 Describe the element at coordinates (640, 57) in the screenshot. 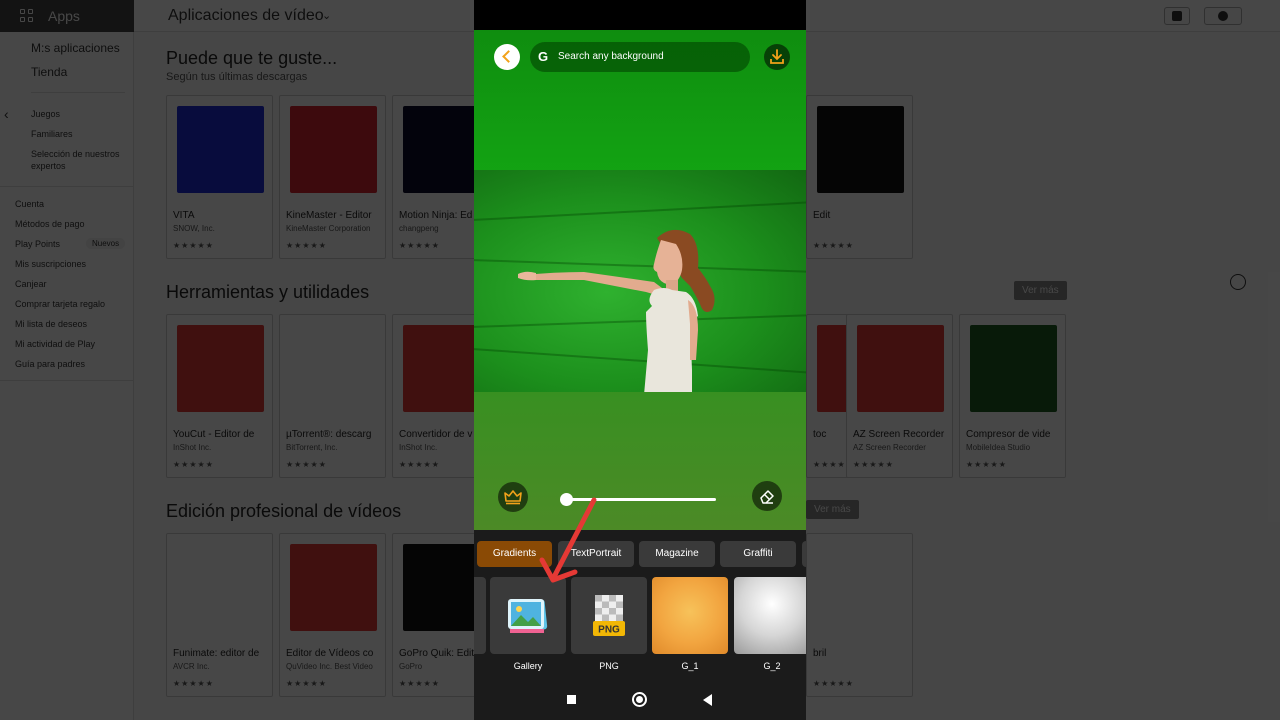

I see `background-search-input: G Search any background` at that location.